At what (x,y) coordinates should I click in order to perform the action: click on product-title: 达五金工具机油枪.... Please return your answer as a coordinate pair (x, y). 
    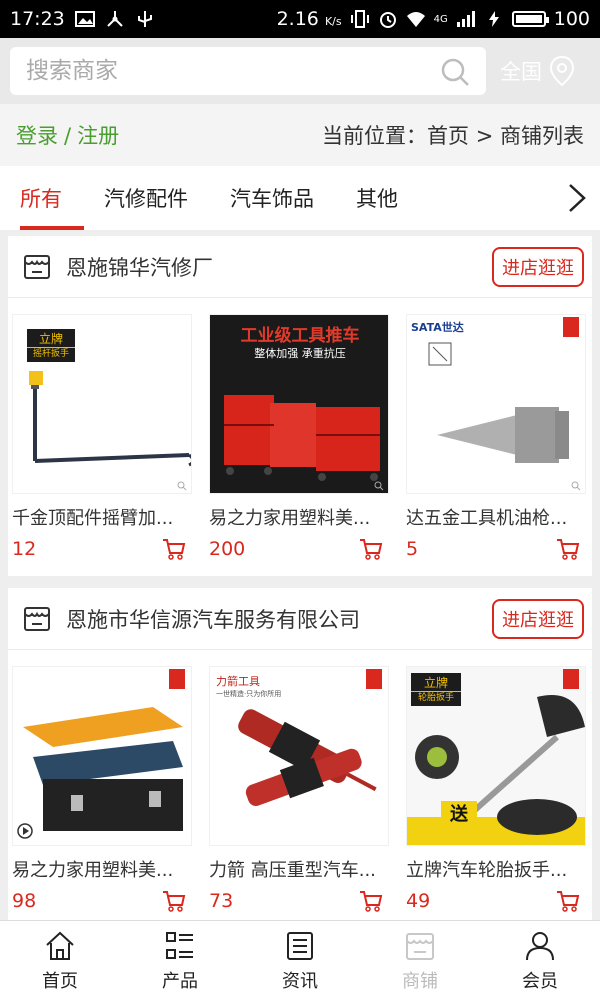
    Looking at the image, I should click on (496, 517).